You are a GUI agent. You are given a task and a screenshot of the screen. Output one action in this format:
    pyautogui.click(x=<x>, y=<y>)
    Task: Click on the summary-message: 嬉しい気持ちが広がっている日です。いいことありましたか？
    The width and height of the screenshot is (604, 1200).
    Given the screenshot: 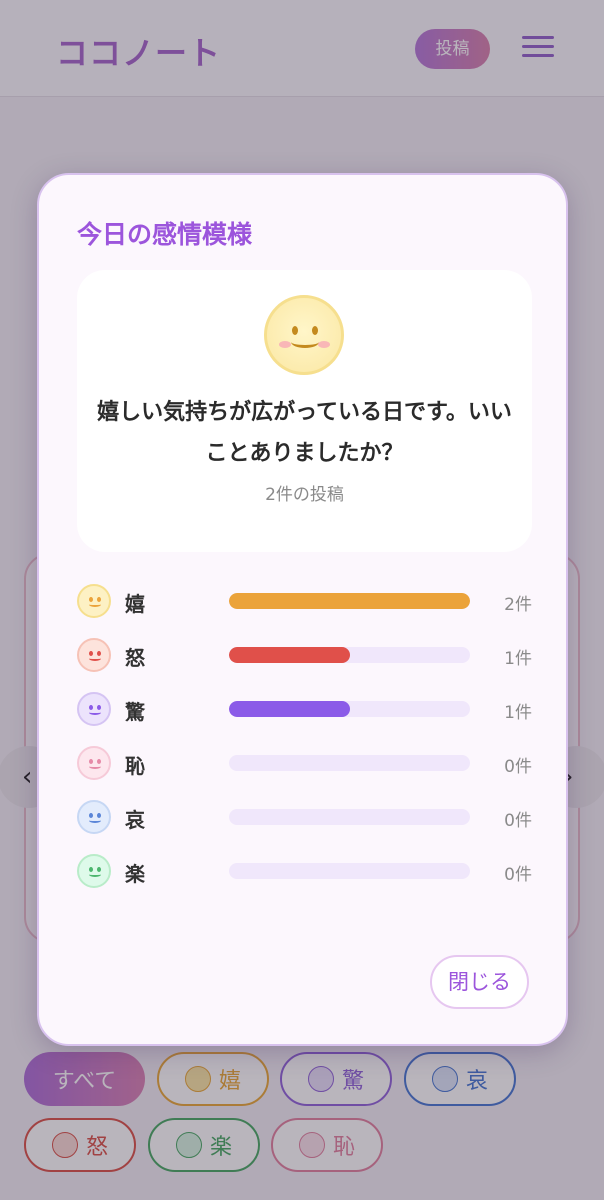 What is the action you would take?
    pyautogui.click(x=304, y=433)
    